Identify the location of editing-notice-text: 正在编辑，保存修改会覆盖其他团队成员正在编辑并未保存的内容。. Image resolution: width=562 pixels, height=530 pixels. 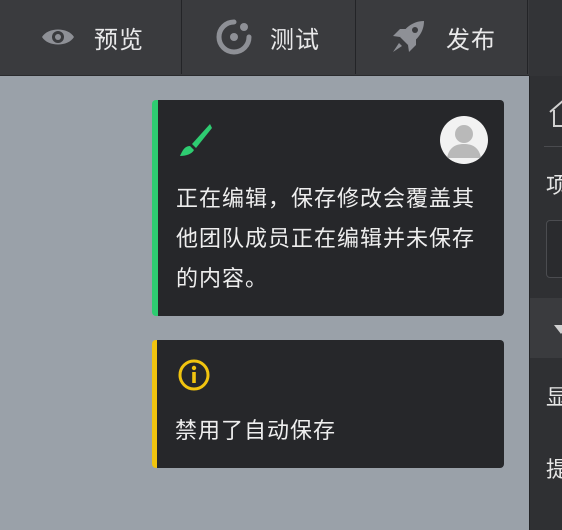
(326, 239).